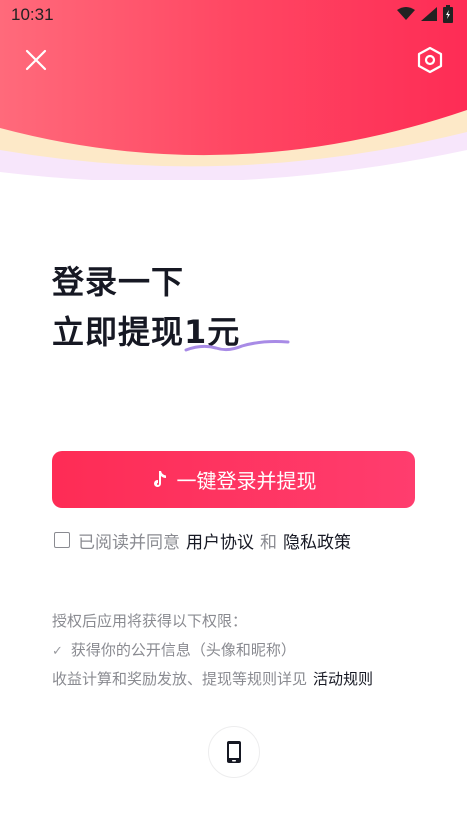  I want to click on one-click-login-button: 一键登录并提现, so click(233, 479).